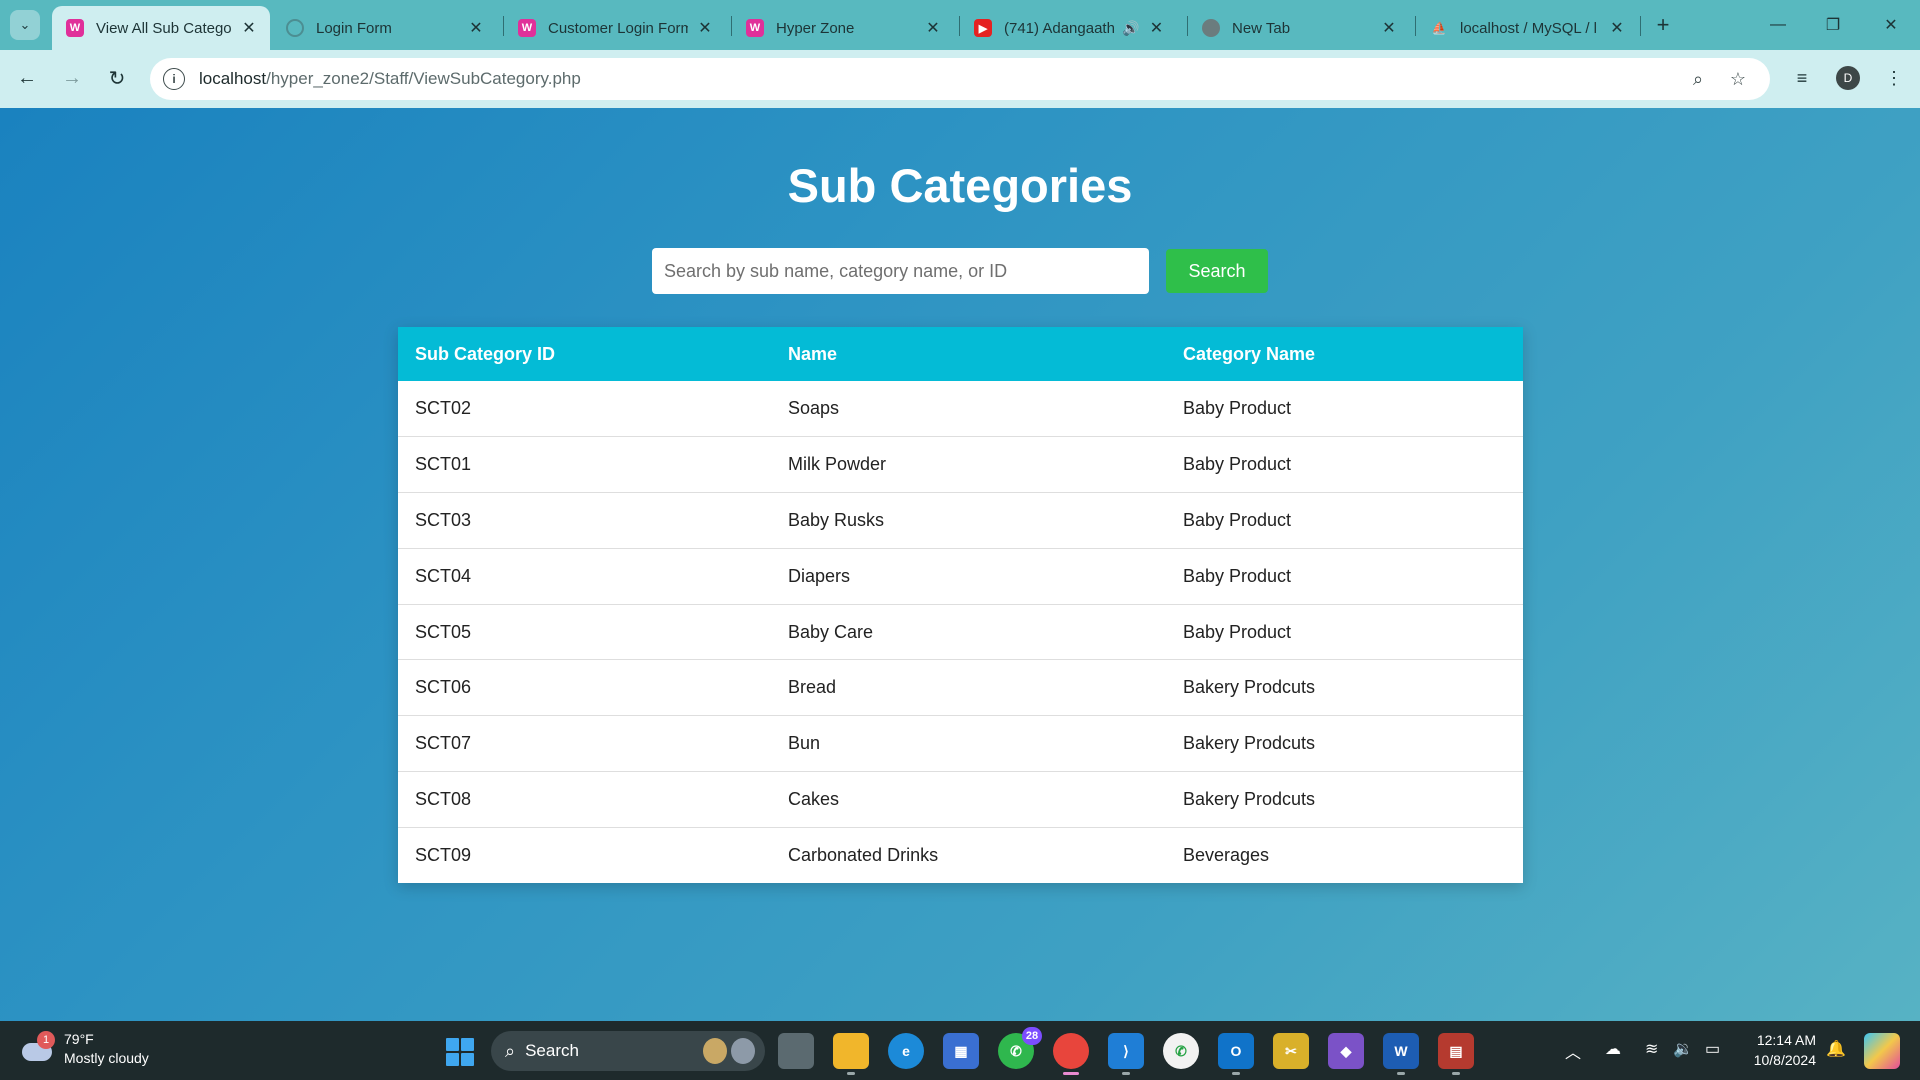  I want to click on visual-studio-icon: ◆, so click(1346, 1051).